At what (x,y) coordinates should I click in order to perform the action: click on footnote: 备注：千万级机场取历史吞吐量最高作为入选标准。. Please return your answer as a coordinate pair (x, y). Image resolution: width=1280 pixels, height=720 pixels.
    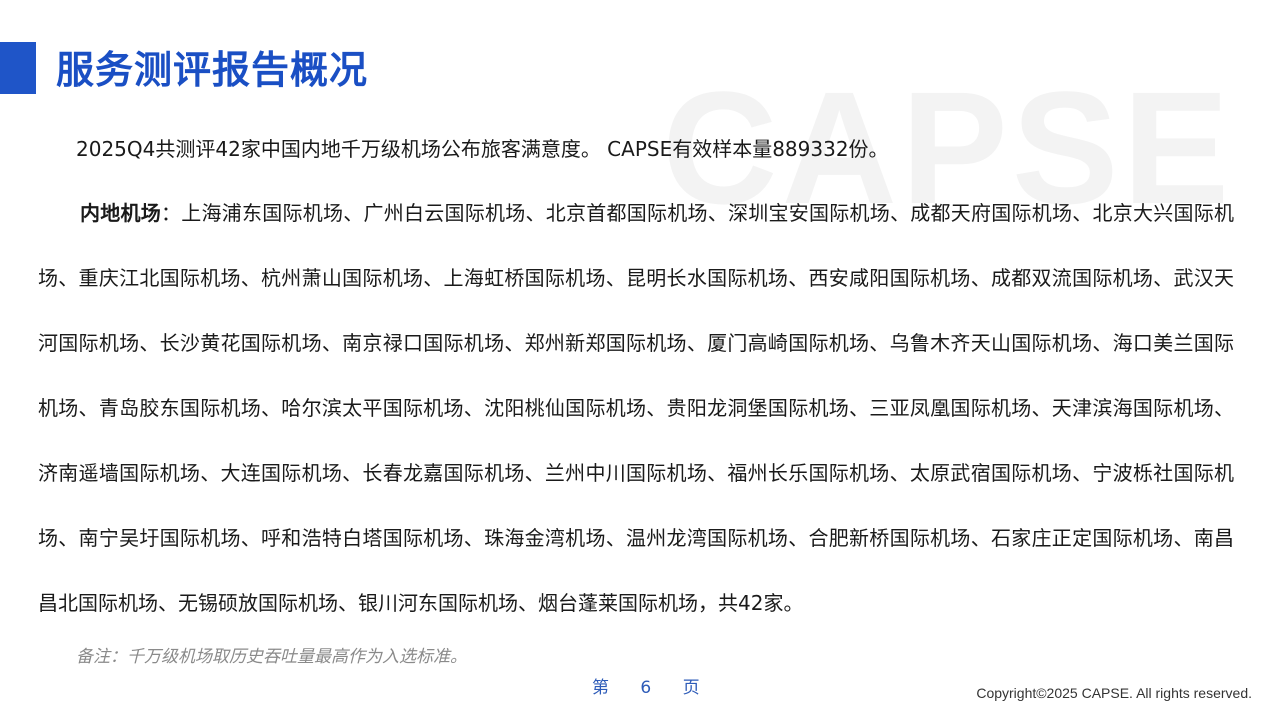
    Looking at the image, I should click on (271, 657).